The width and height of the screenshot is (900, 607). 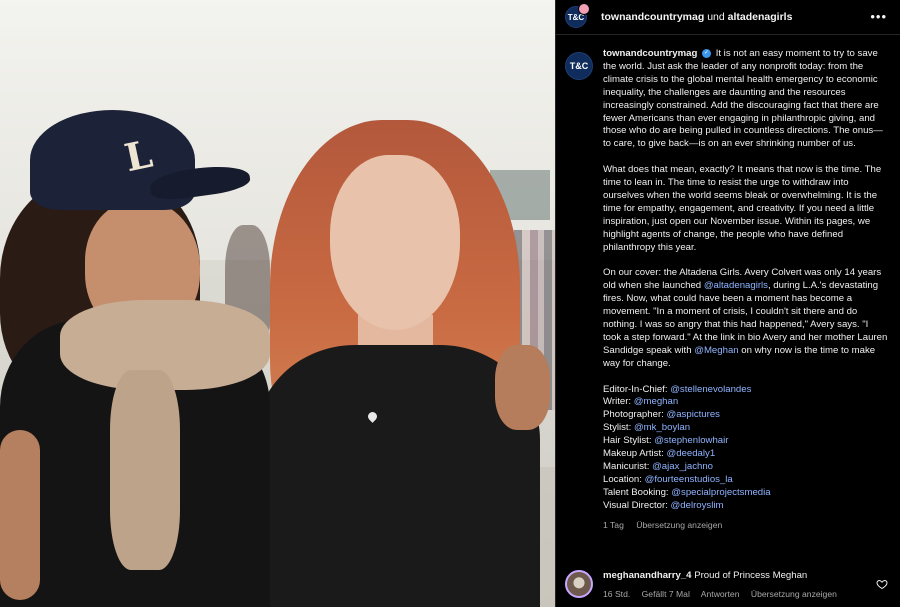 I want to click on comment-translate-link: Übersetzung anzeigen, so click(x=794, y=594).